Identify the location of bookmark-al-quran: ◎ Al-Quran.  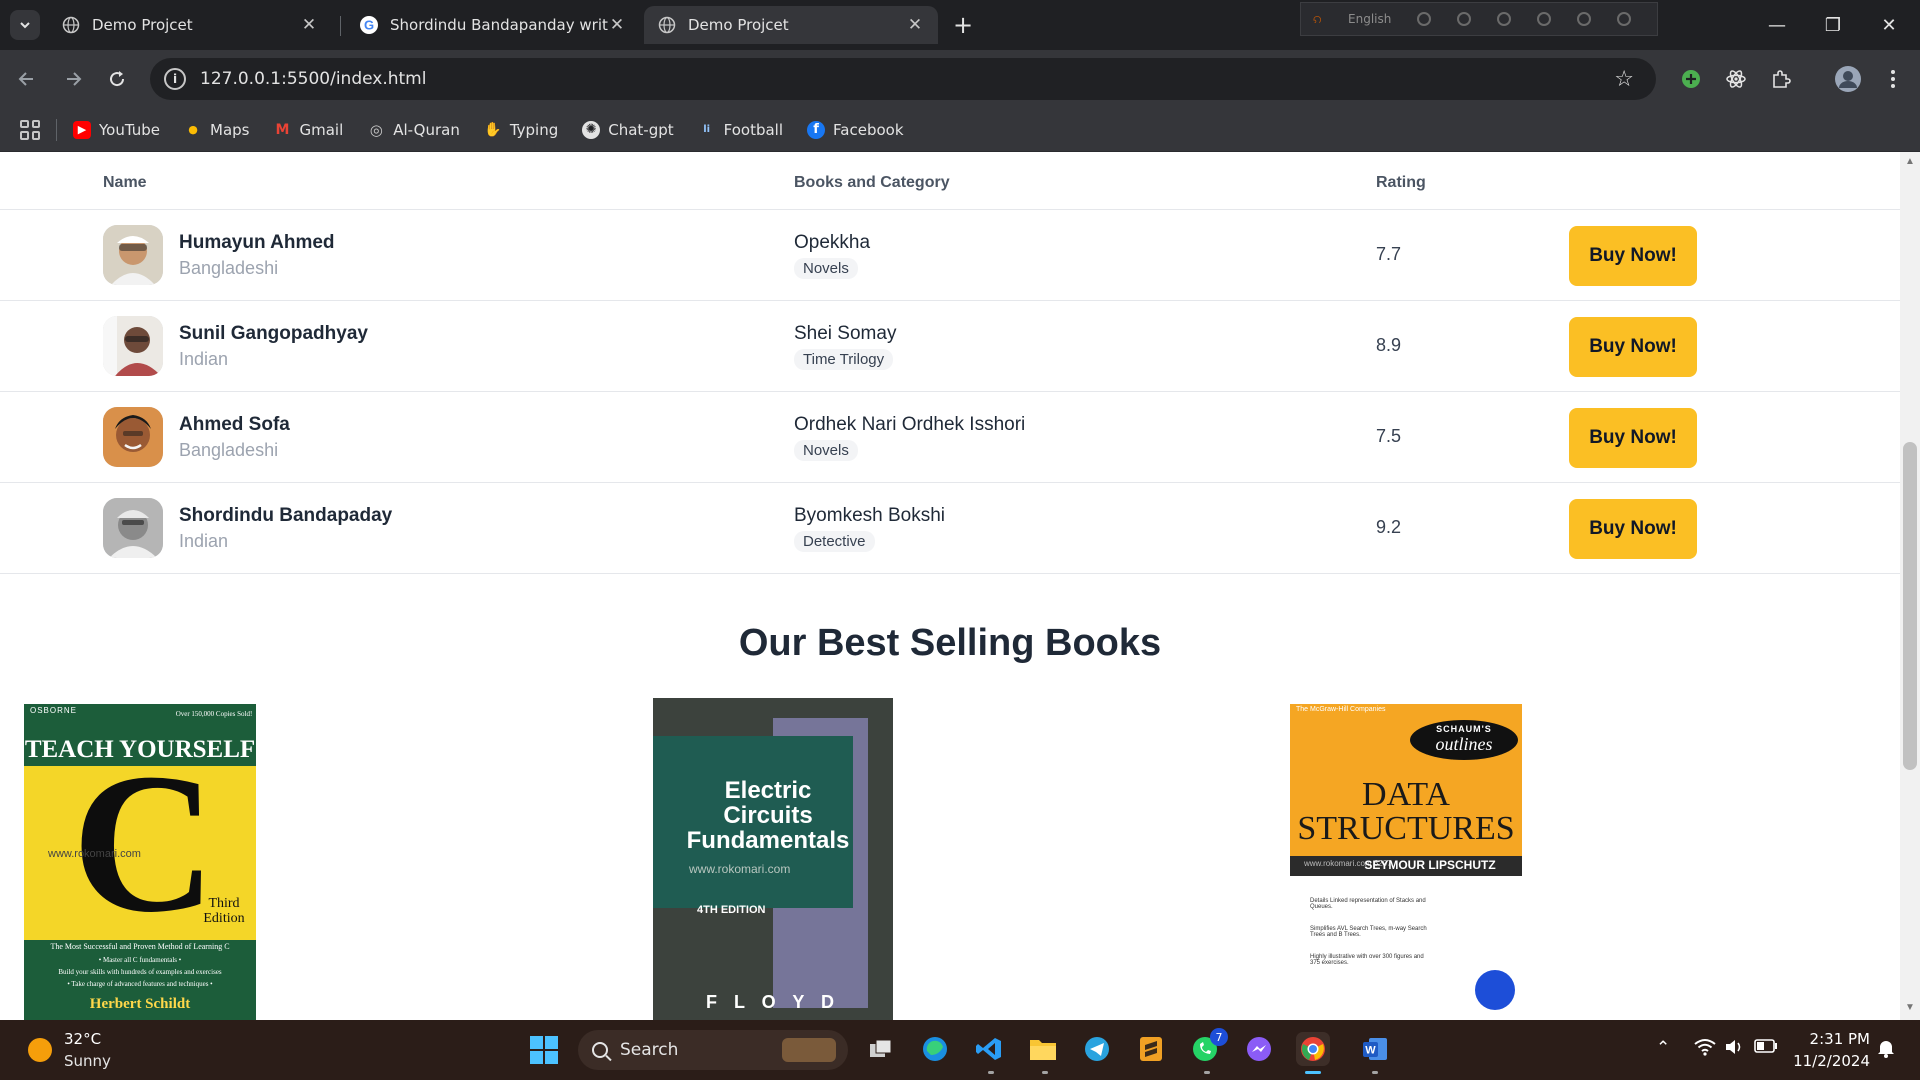
(413, 130).